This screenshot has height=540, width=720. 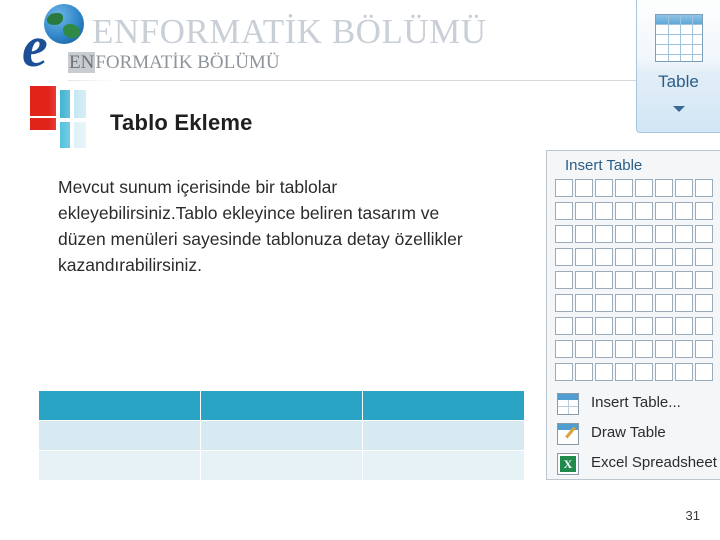 I want to click on logo: e, so click(x=50, y=42).